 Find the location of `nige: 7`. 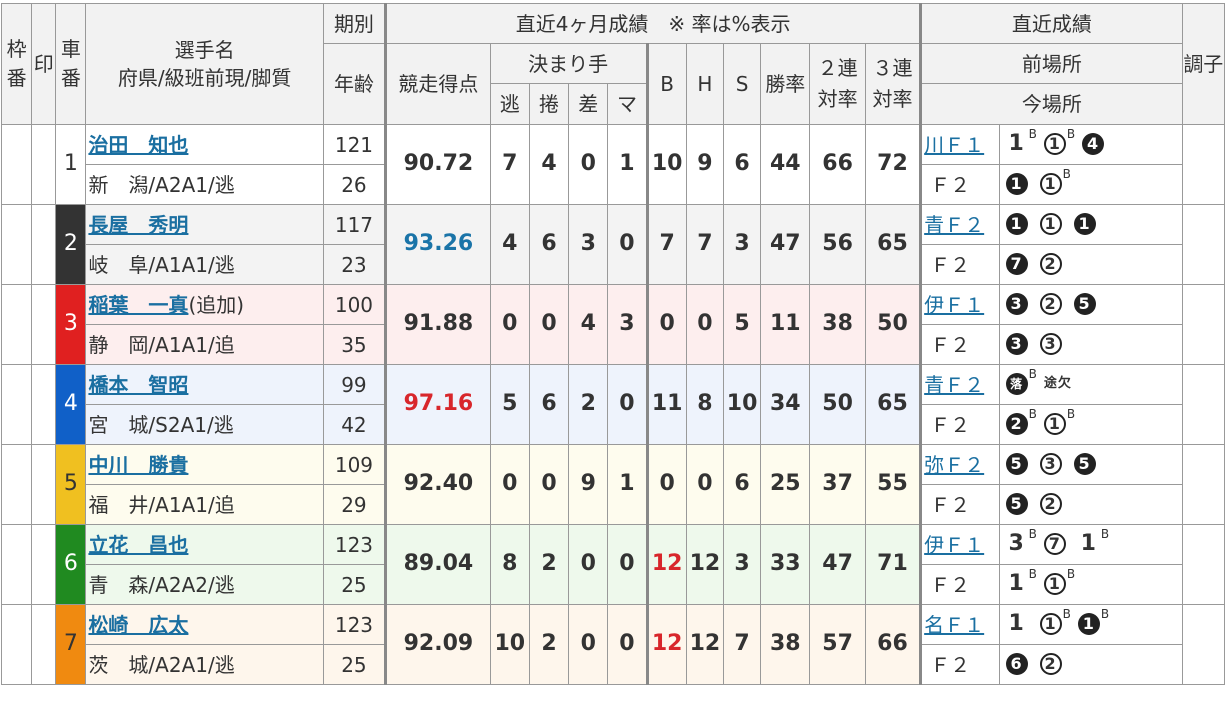

nige: 7 is located at coordinates (509, 164).